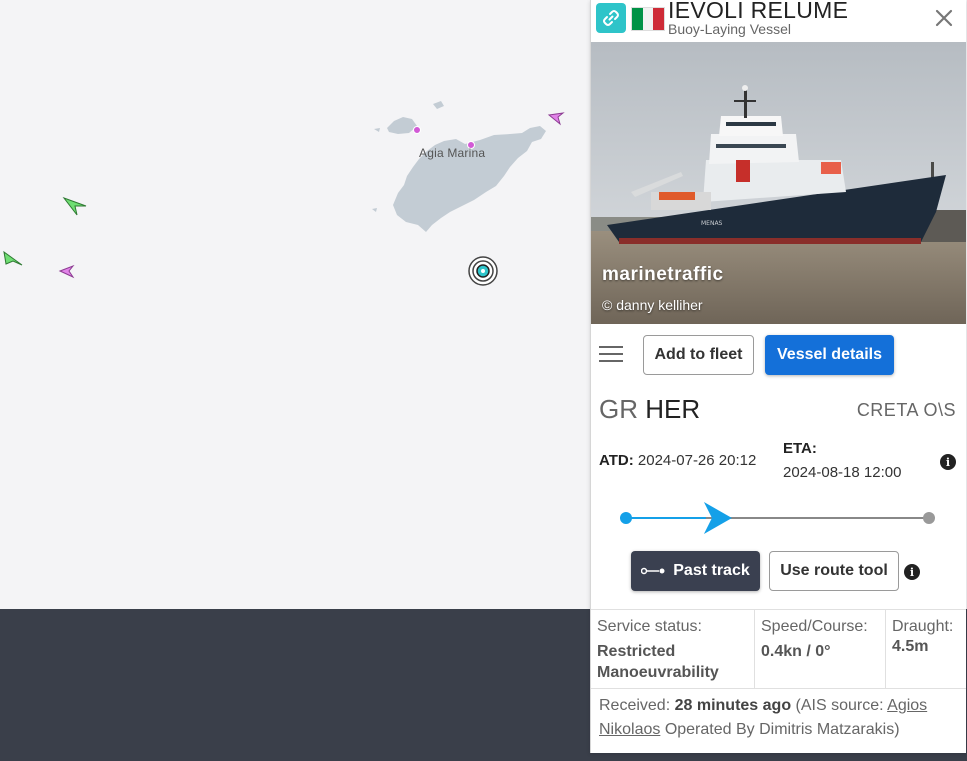 The image size is (967, 761). Describe the element at coordinates (658, 662) in the screenshot. I see `service-status-value: Restricted Manoeuvrability` at that location.